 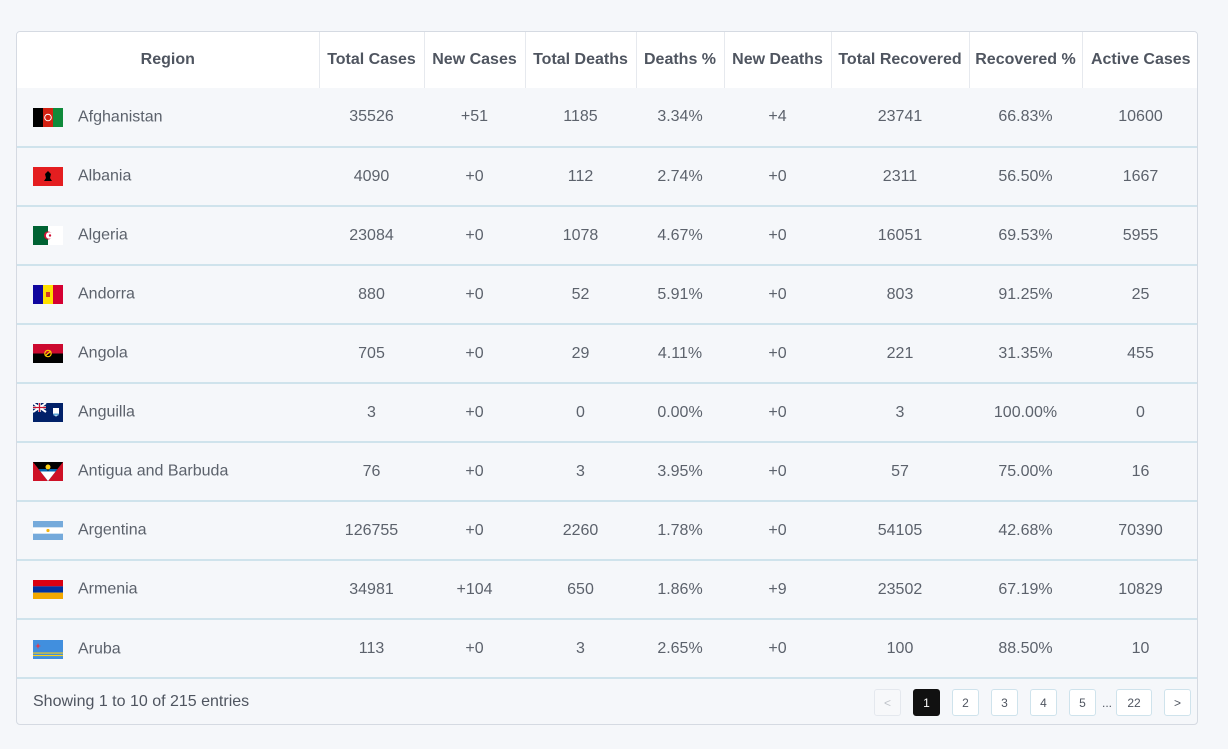 I want to click on page-button-3: 3, so click(x=1004, y=702).